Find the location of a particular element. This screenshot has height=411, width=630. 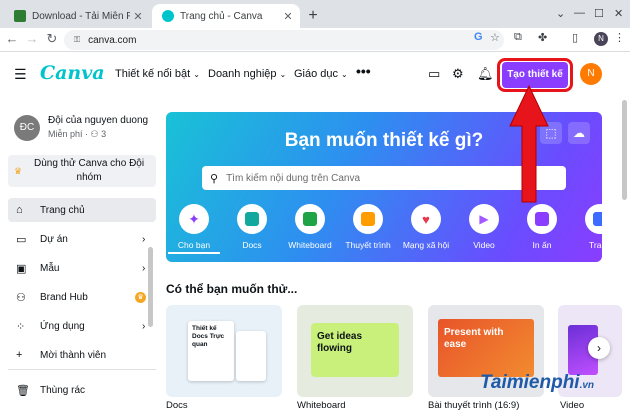

site-info-icon: ⚿ is located at coordinates (77, 40).